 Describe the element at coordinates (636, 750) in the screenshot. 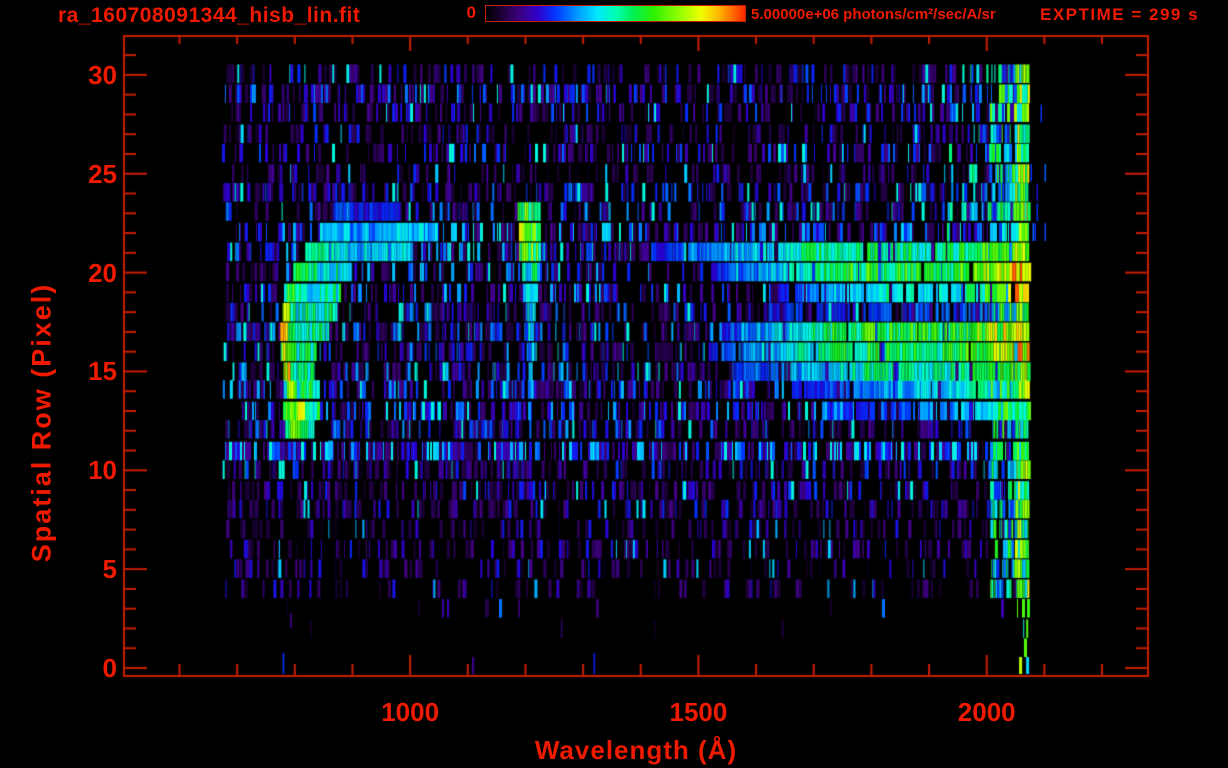

I see `x-axis-title: Wavelength (Å)` at that location.